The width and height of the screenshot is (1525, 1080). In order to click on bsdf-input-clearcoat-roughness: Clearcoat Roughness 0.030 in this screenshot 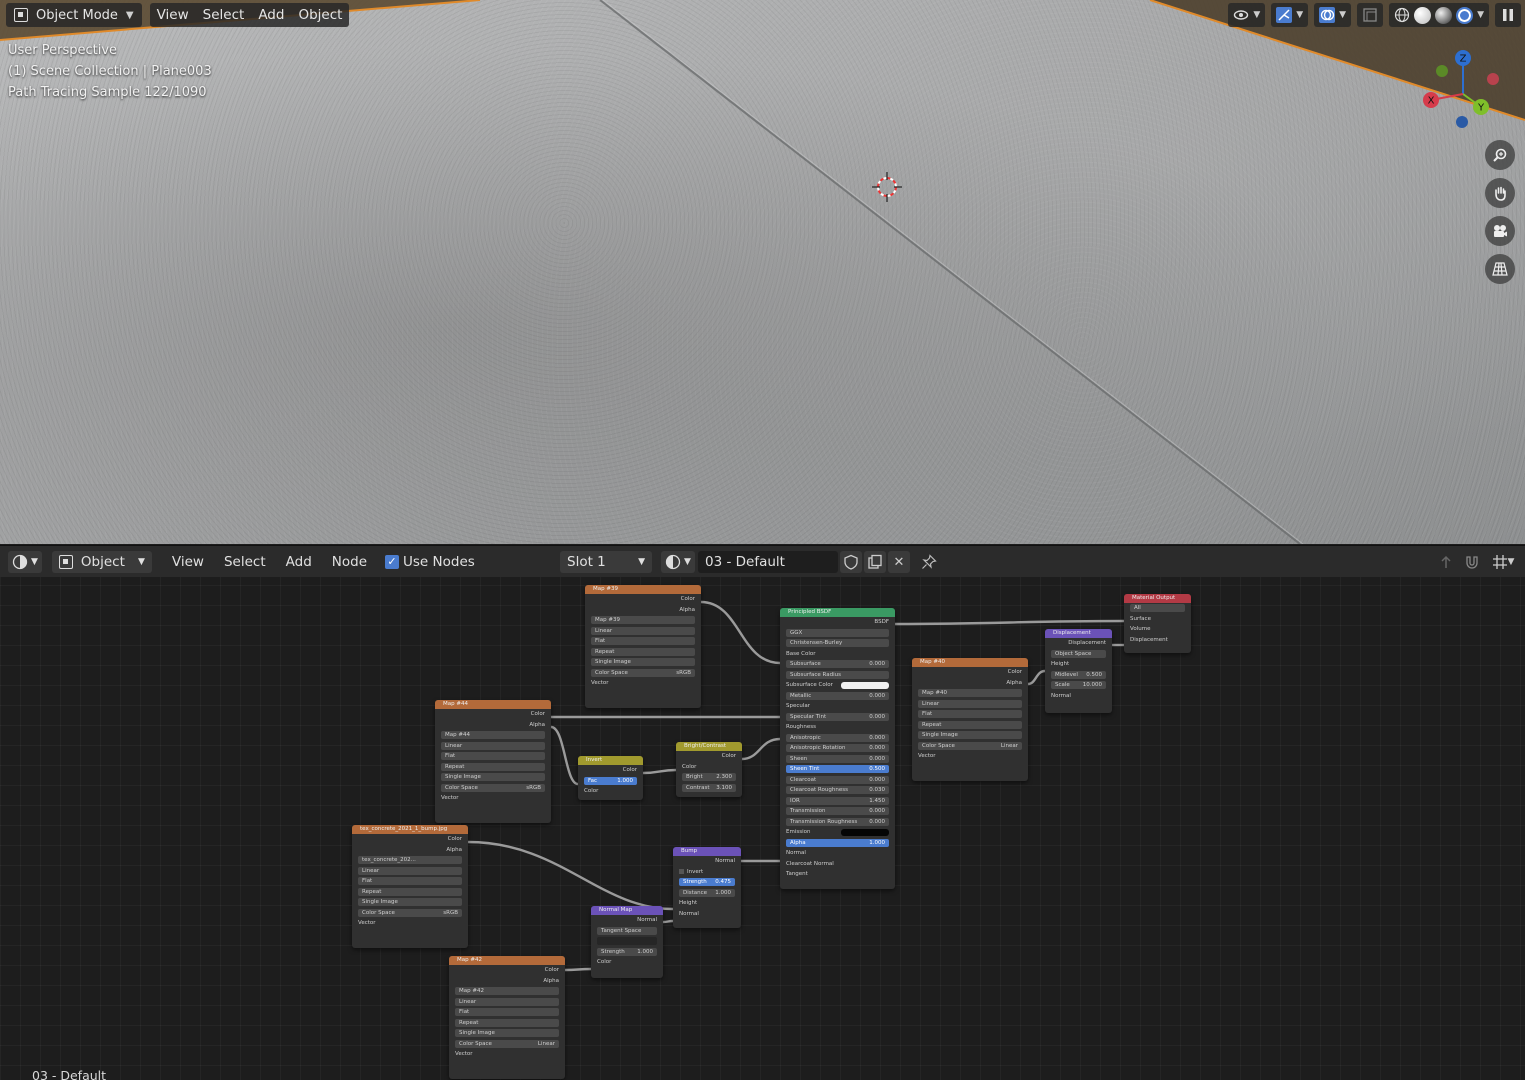, I will do `click(837, 790)`.